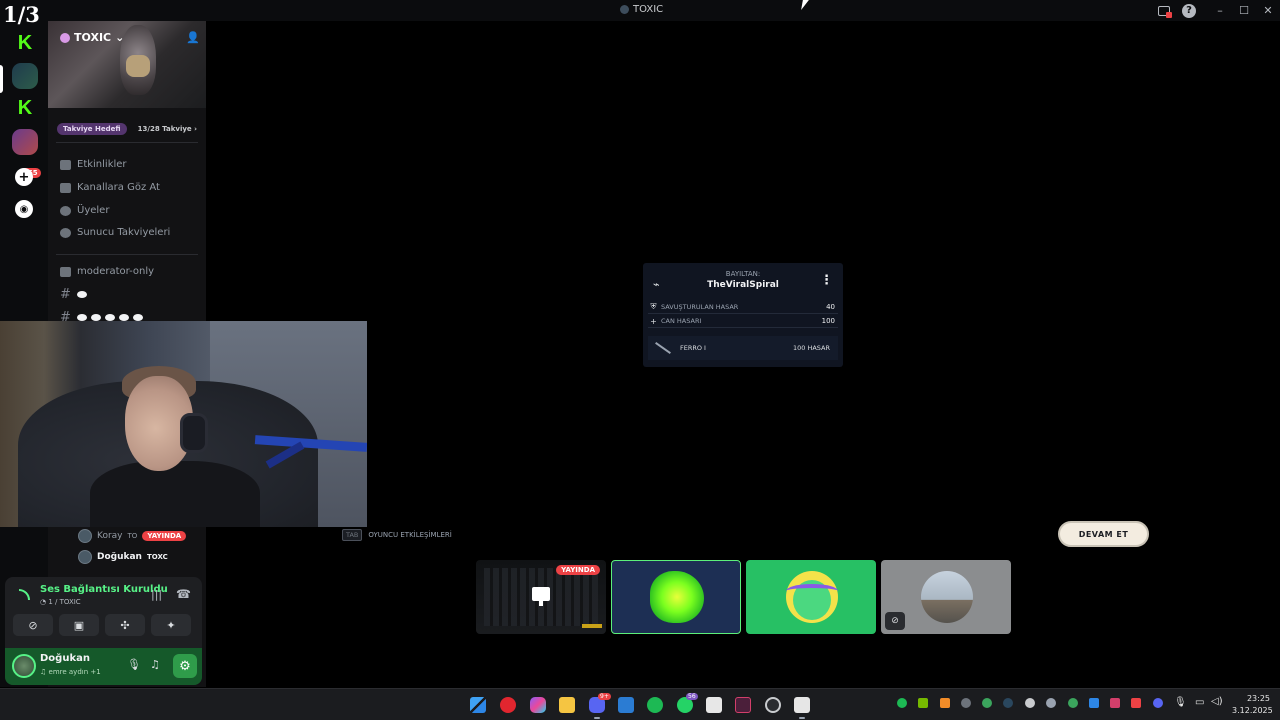  What do you see at coordinates (811, 348) in the screenshot?
I see `weapon-damage: 100 HASAR` at bounding box center [811, 348].